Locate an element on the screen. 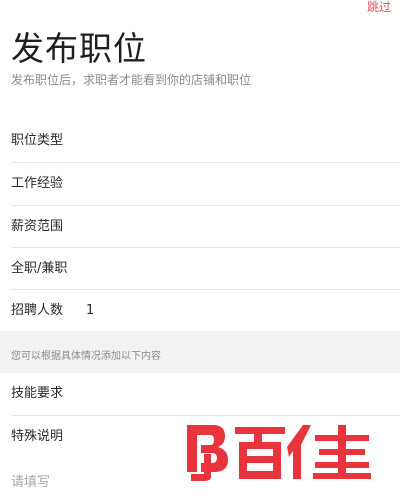  work-experience-row: 工作经验 is located at coordinates (200, 184).